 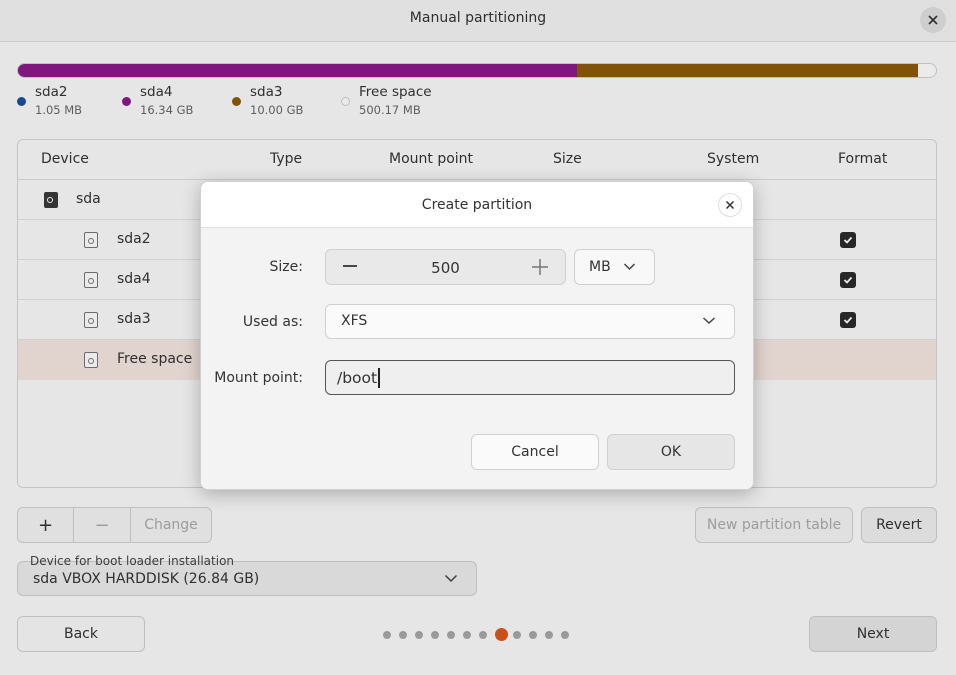 What do you see at coordinates (258, 378) in the screenshot?
I see `mount-point-label: Mount point:` at bounding box center [258, 378].